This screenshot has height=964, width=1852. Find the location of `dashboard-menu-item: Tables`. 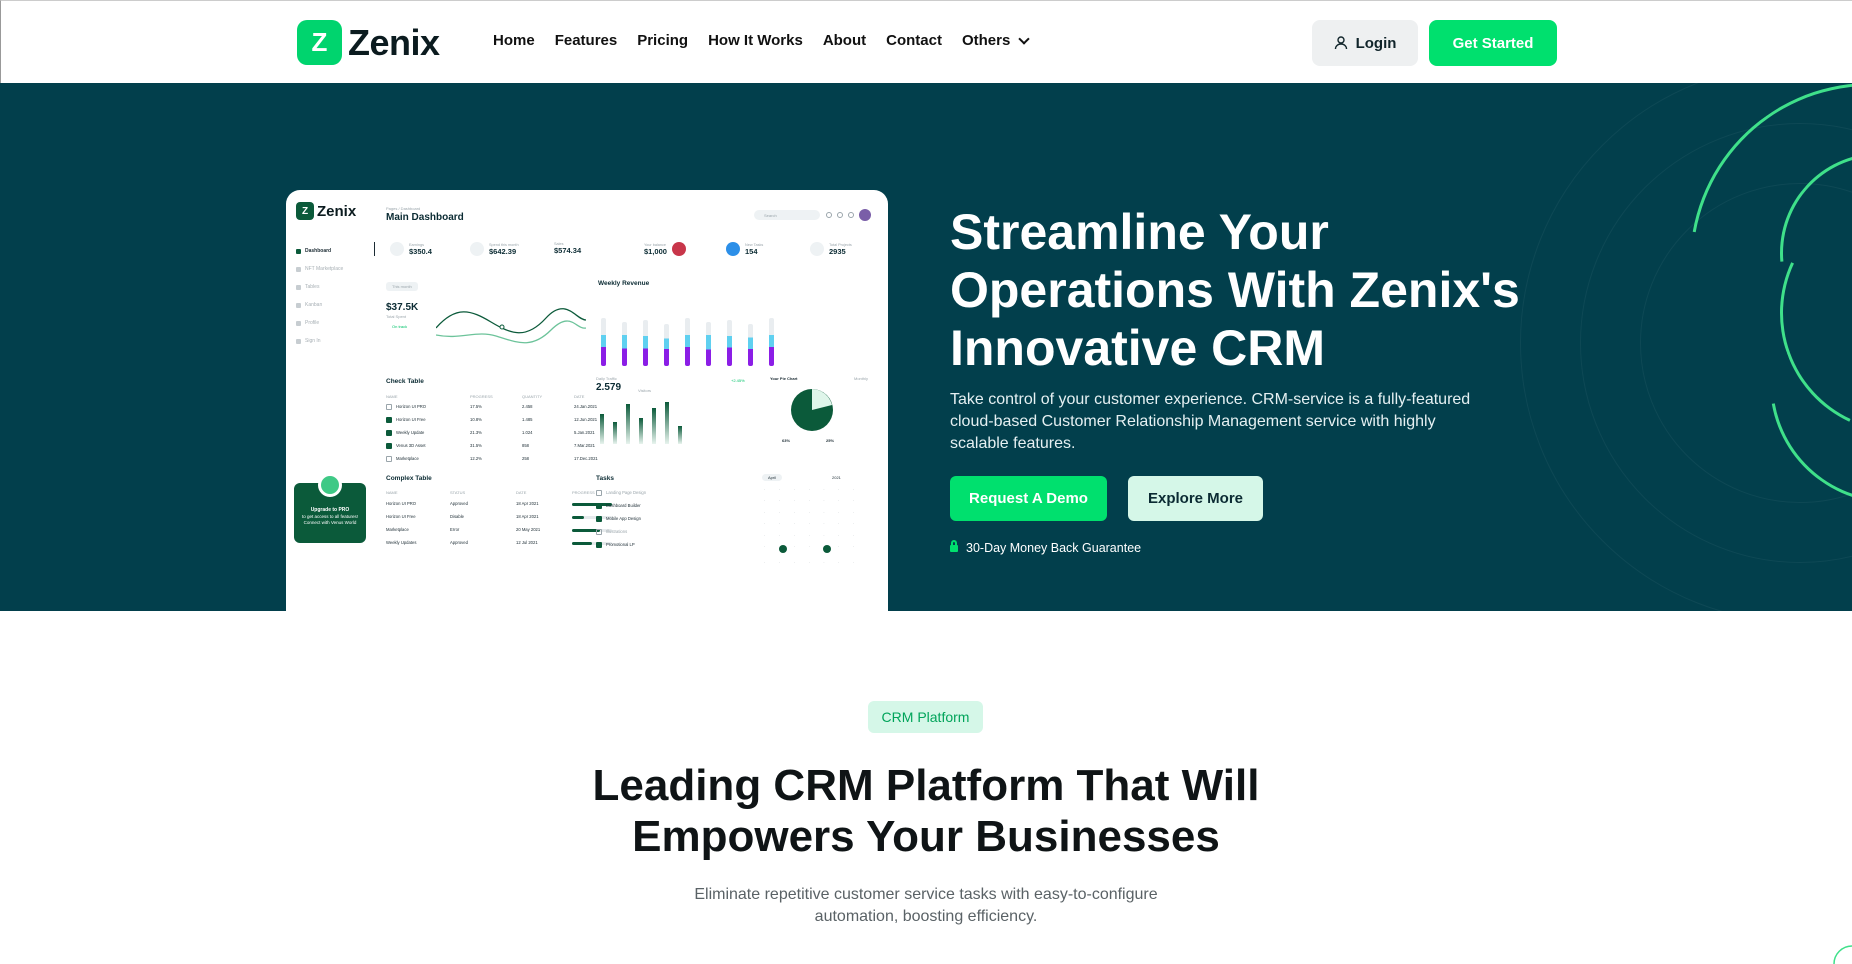

dashboard-menu-item: Tables is located at coordinates (319, 287).